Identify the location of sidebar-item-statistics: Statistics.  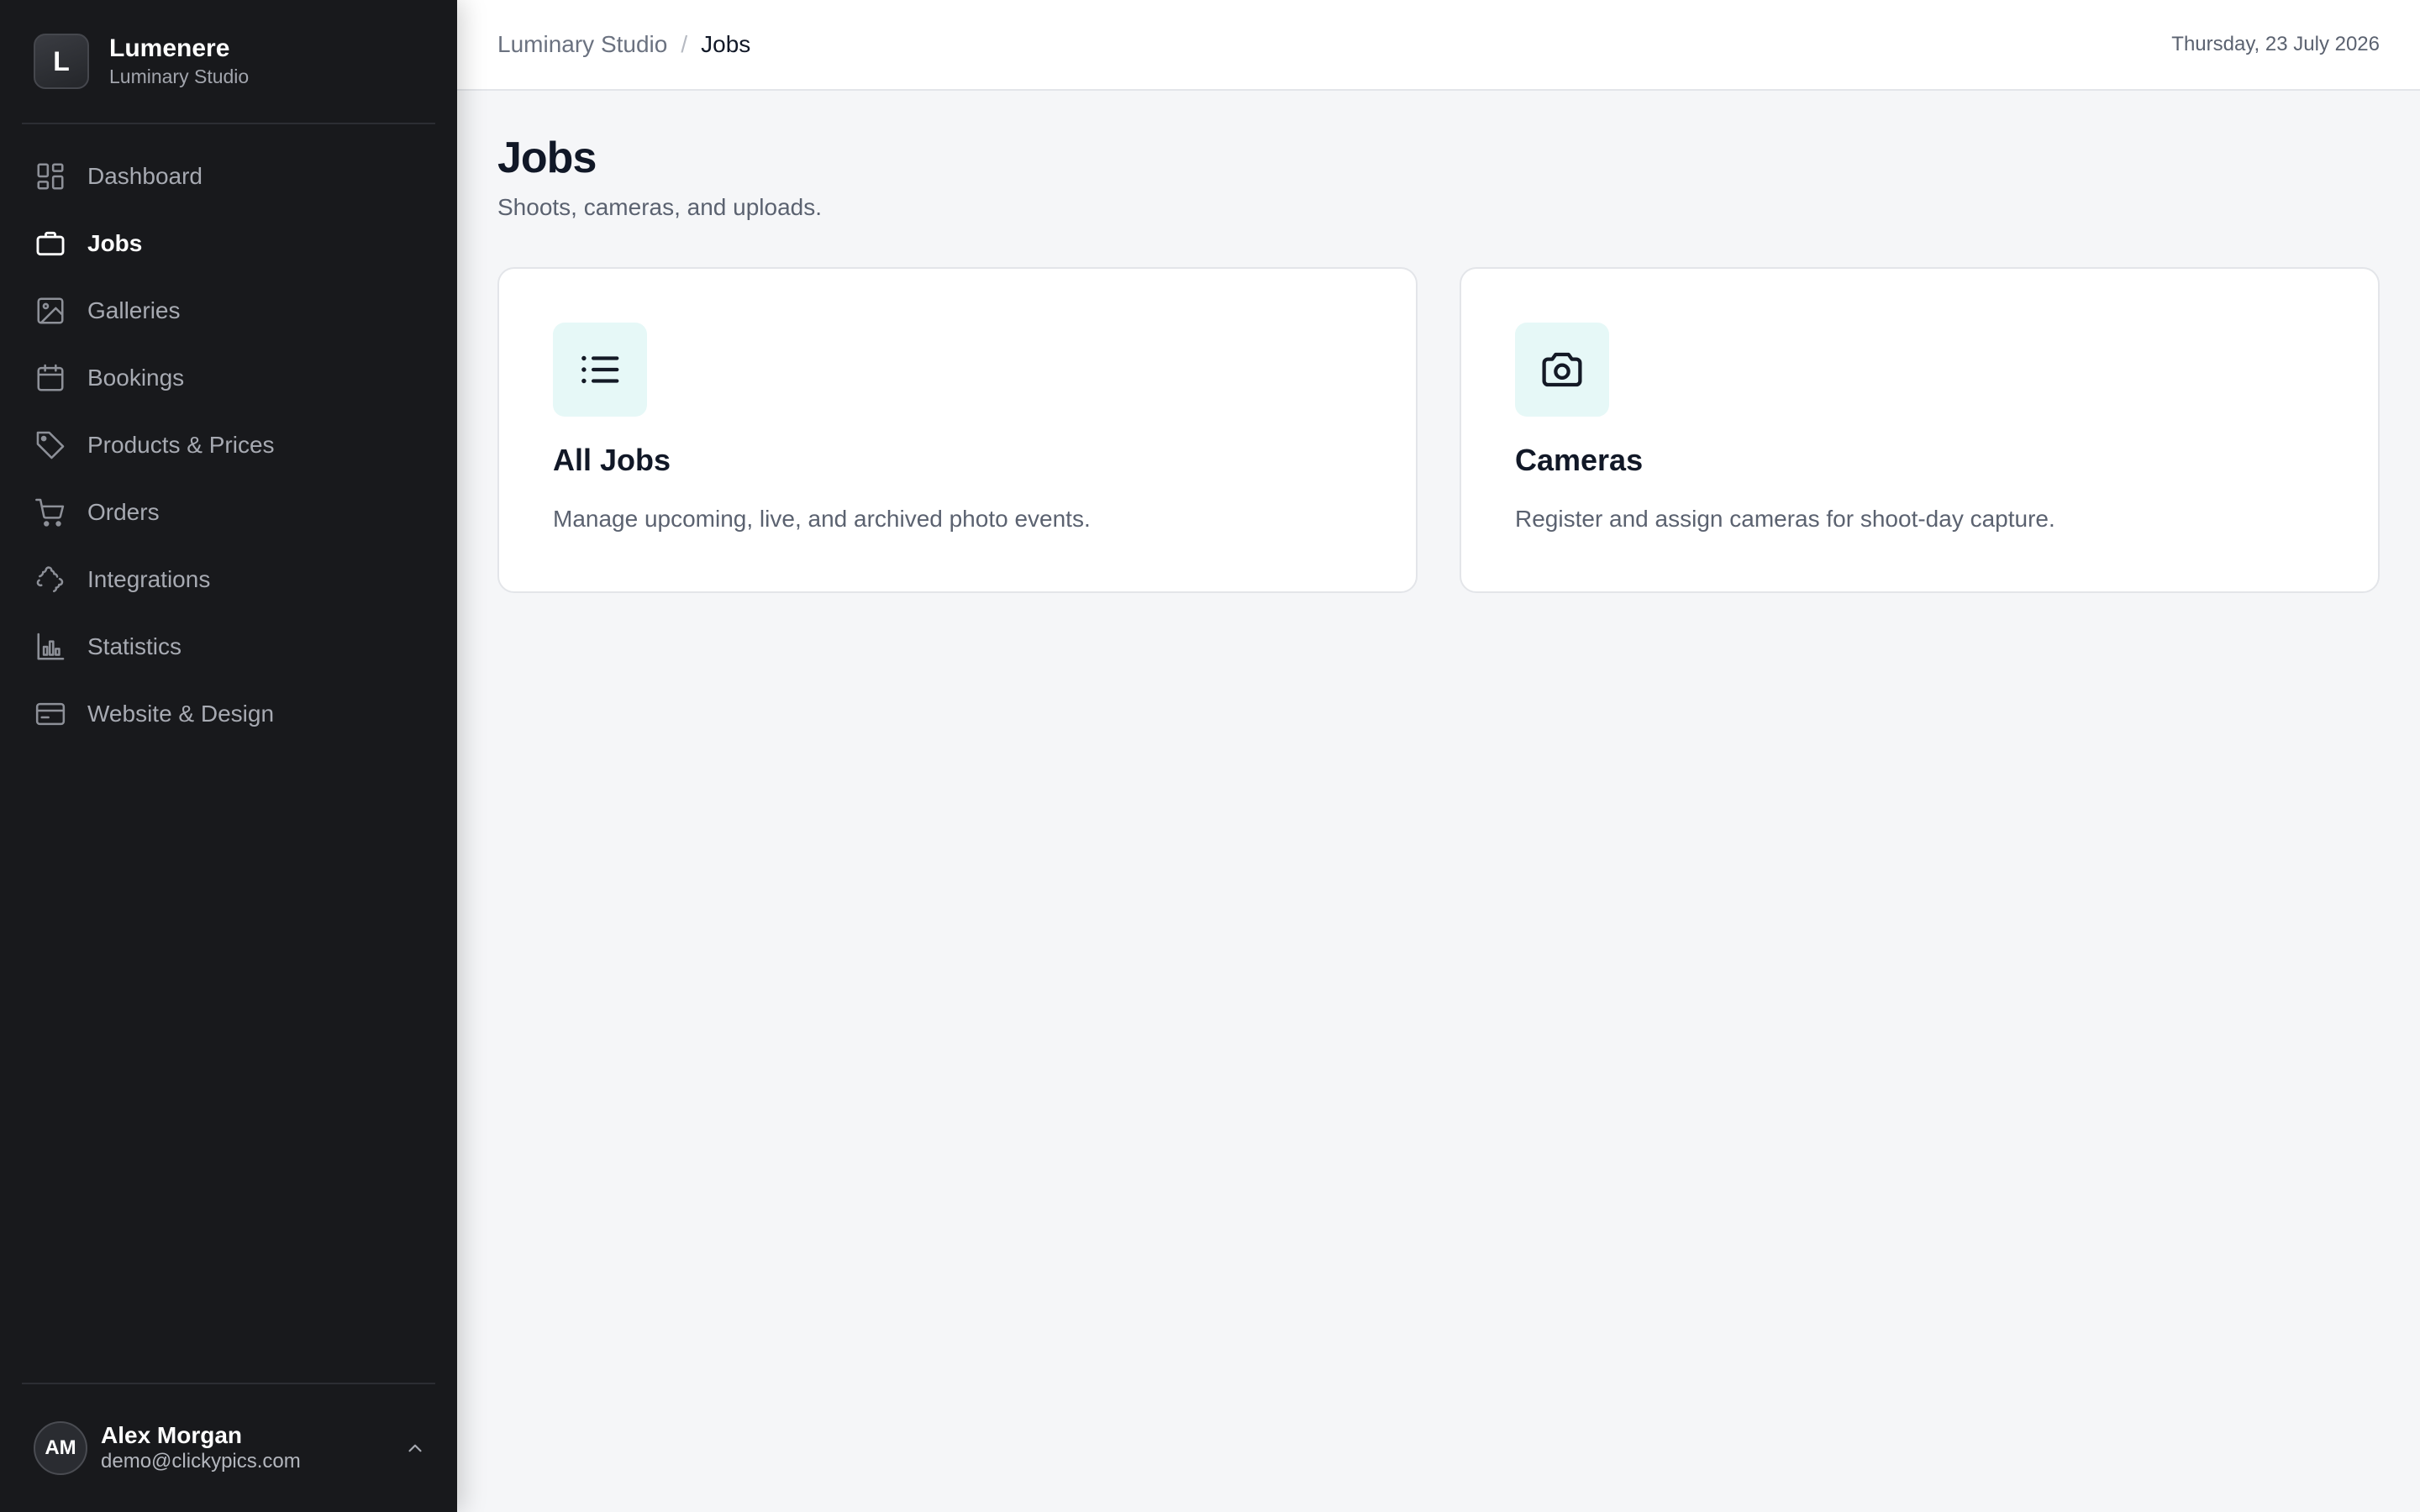
(228, 646).